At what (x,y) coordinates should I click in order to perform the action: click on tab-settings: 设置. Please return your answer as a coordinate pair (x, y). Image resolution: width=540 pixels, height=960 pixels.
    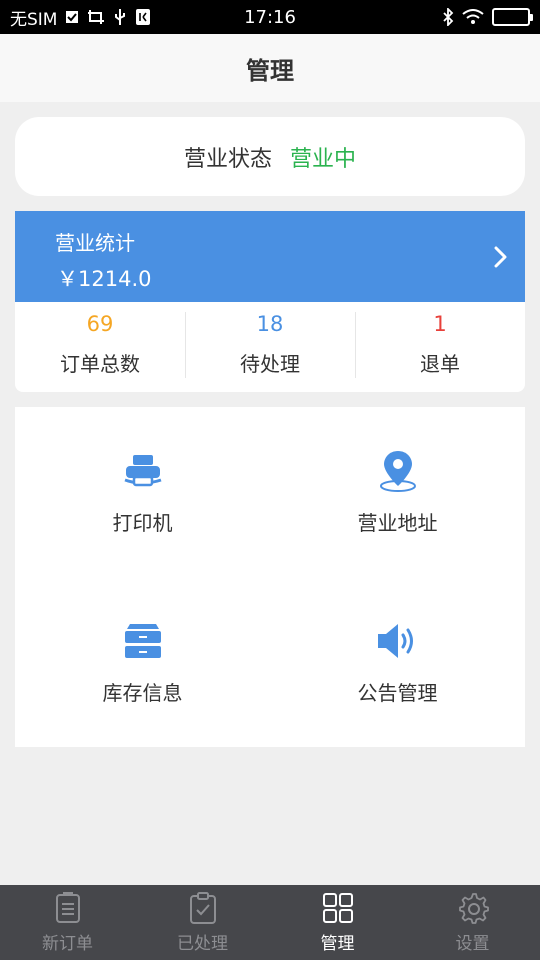
    Looking at the image, I should click on (472, 922).